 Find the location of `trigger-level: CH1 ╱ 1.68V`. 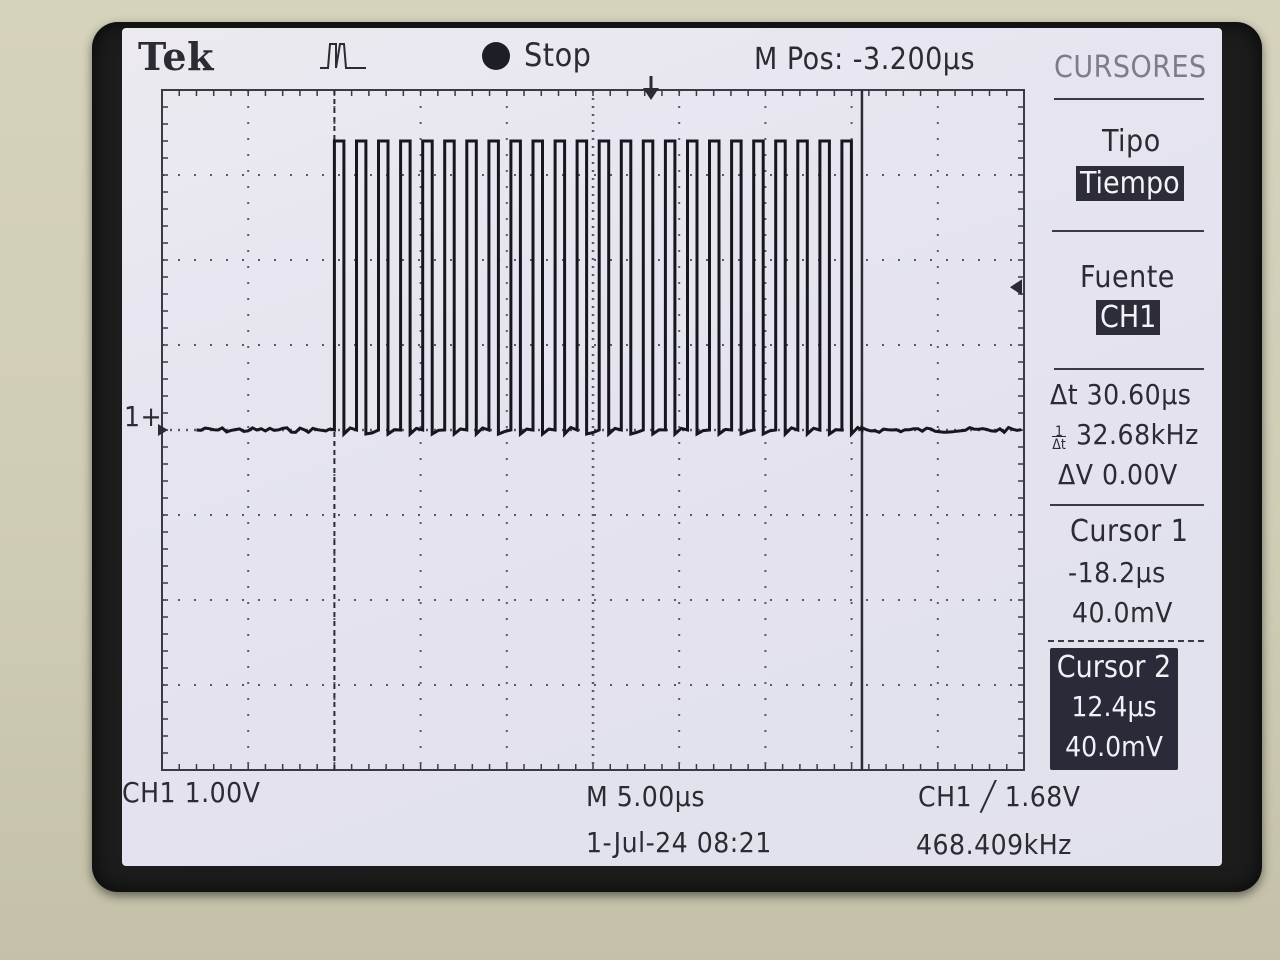

trigger-level: CH1 ╱ 1.68V is located at coordinates (999, 796).